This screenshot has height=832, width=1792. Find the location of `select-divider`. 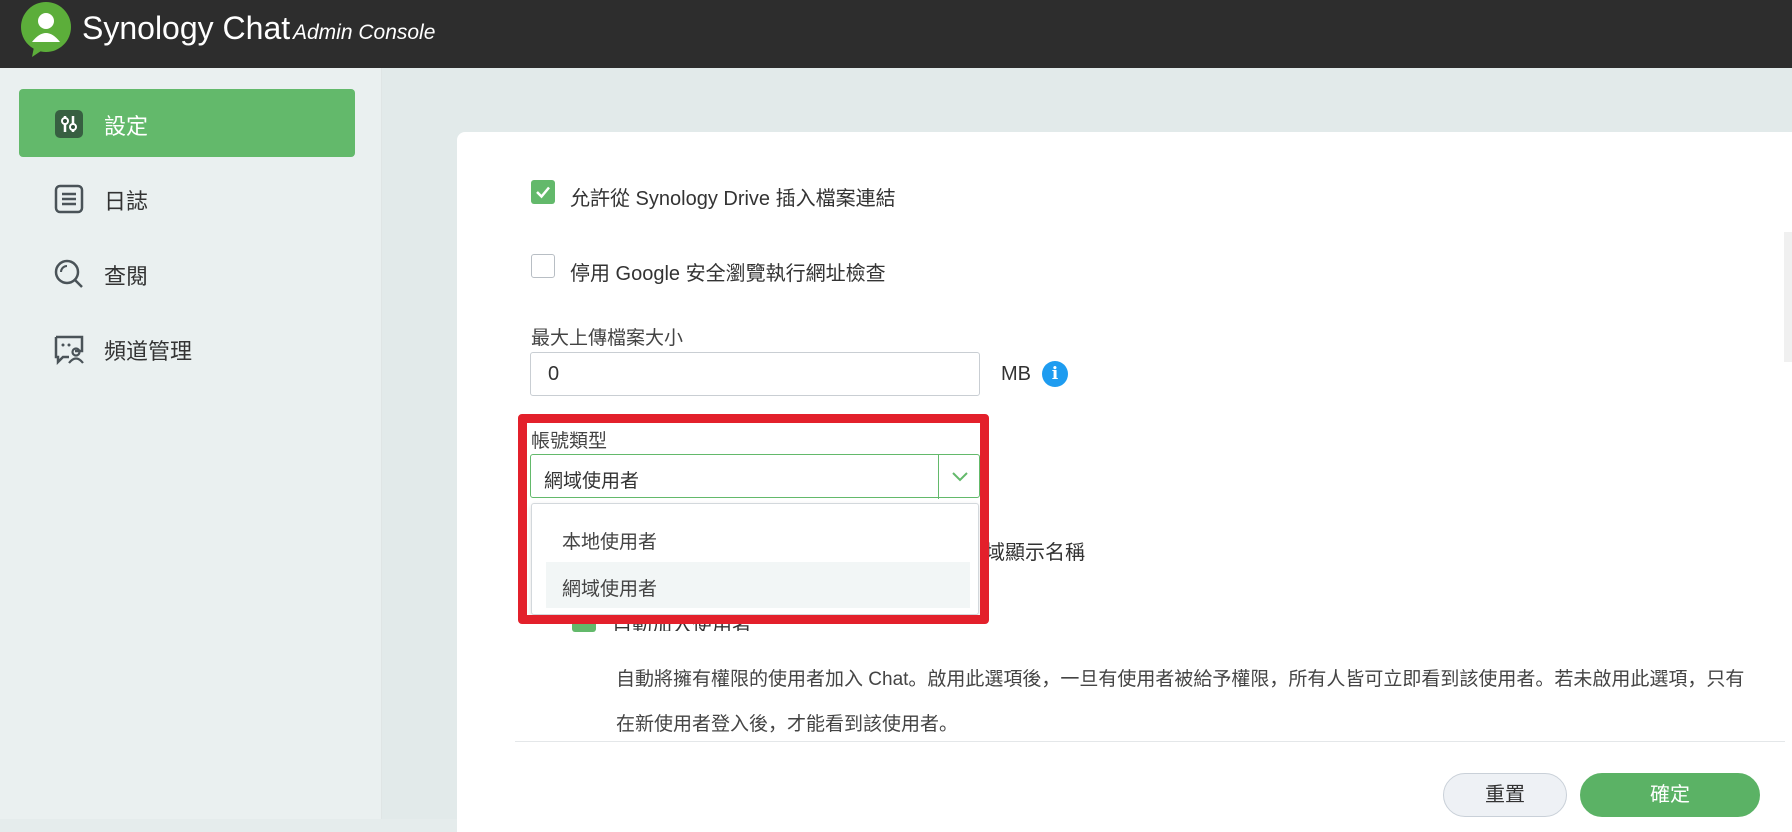

select-divider is located at coordinates (938, 477).